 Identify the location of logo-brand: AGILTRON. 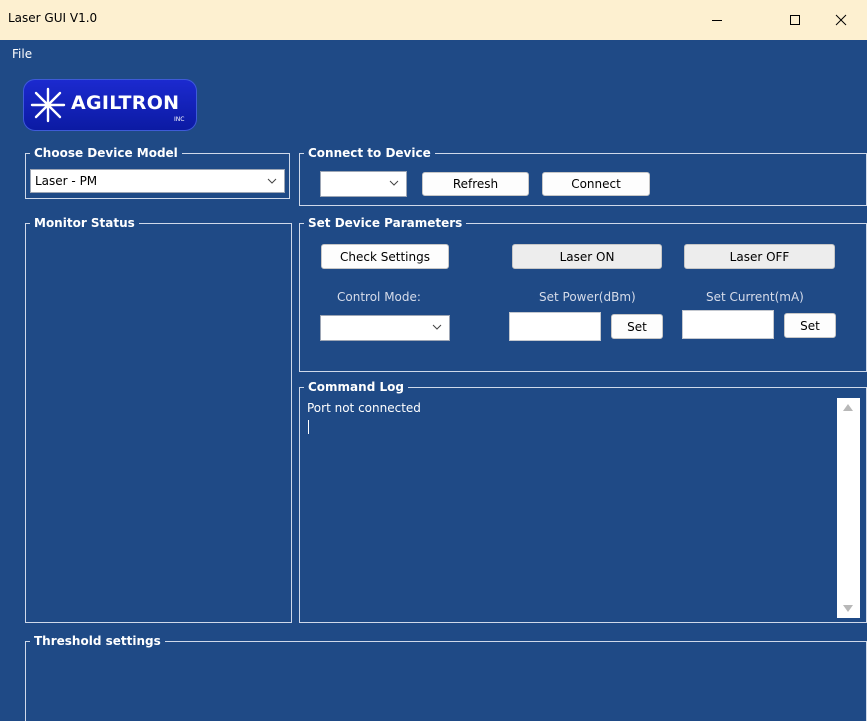
(125, 103).